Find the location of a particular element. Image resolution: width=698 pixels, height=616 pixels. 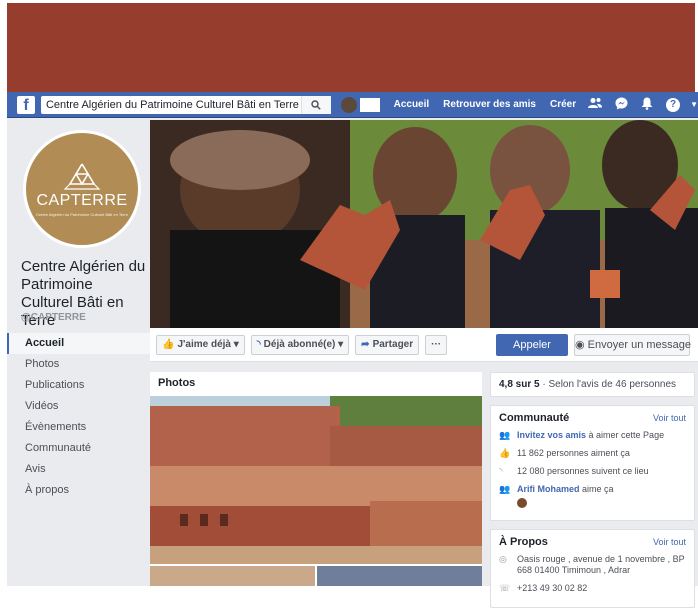

user-avatar is located at coordinates (348, 104).